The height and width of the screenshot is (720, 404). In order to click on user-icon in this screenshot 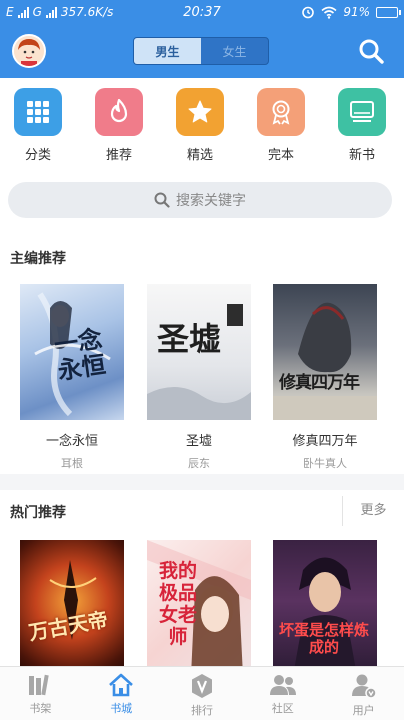, I will do `click(364, 686)`.